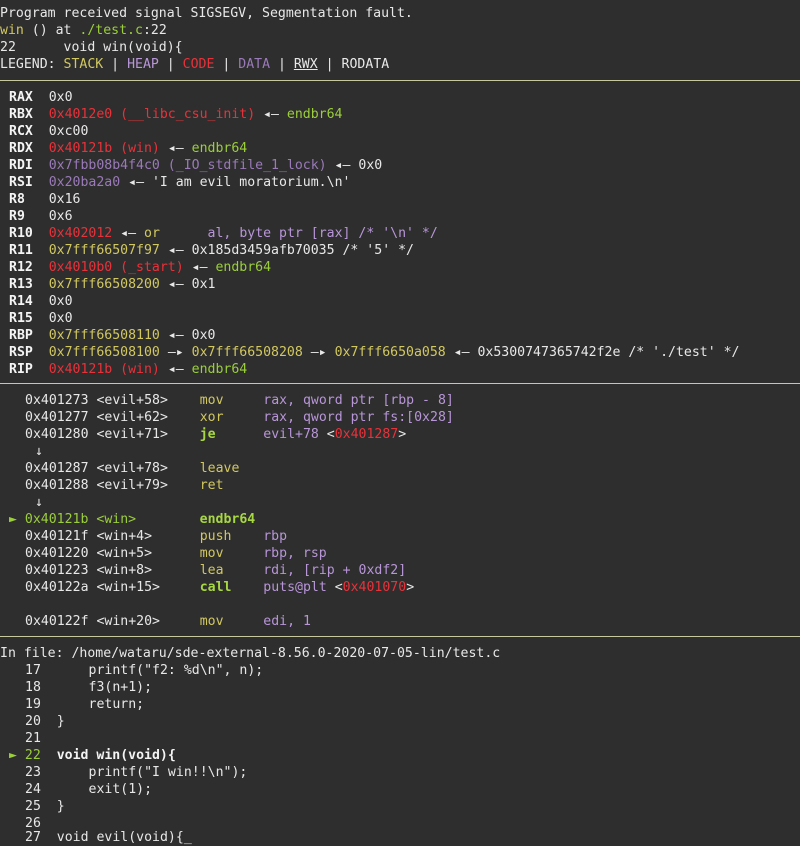 Image resolution: width=800 pixels, height=846 pixels. Describe the element at coordinates (51, 30) in the screenshot. I see `frame-at: () at` at that location.